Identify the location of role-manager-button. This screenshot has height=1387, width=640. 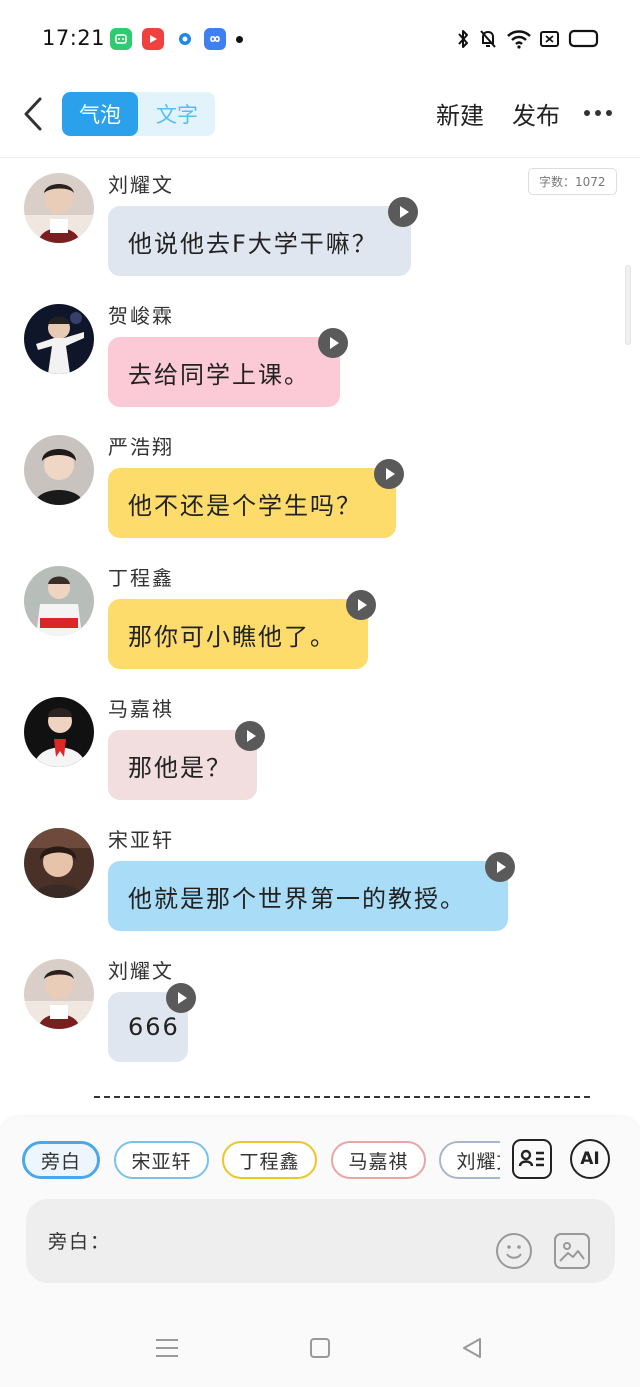
(532, 1159).